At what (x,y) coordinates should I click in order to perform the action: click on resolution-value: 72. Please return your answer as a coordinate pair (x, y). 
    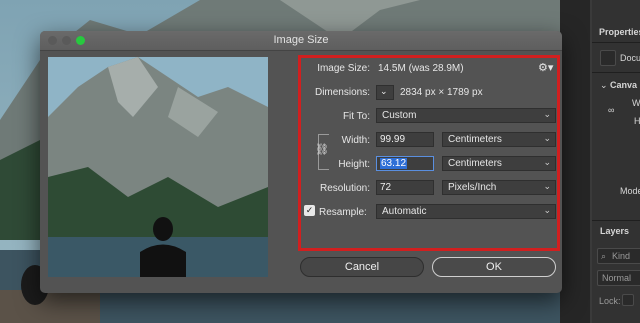
    Looking at the image, I should click on (386, 187).